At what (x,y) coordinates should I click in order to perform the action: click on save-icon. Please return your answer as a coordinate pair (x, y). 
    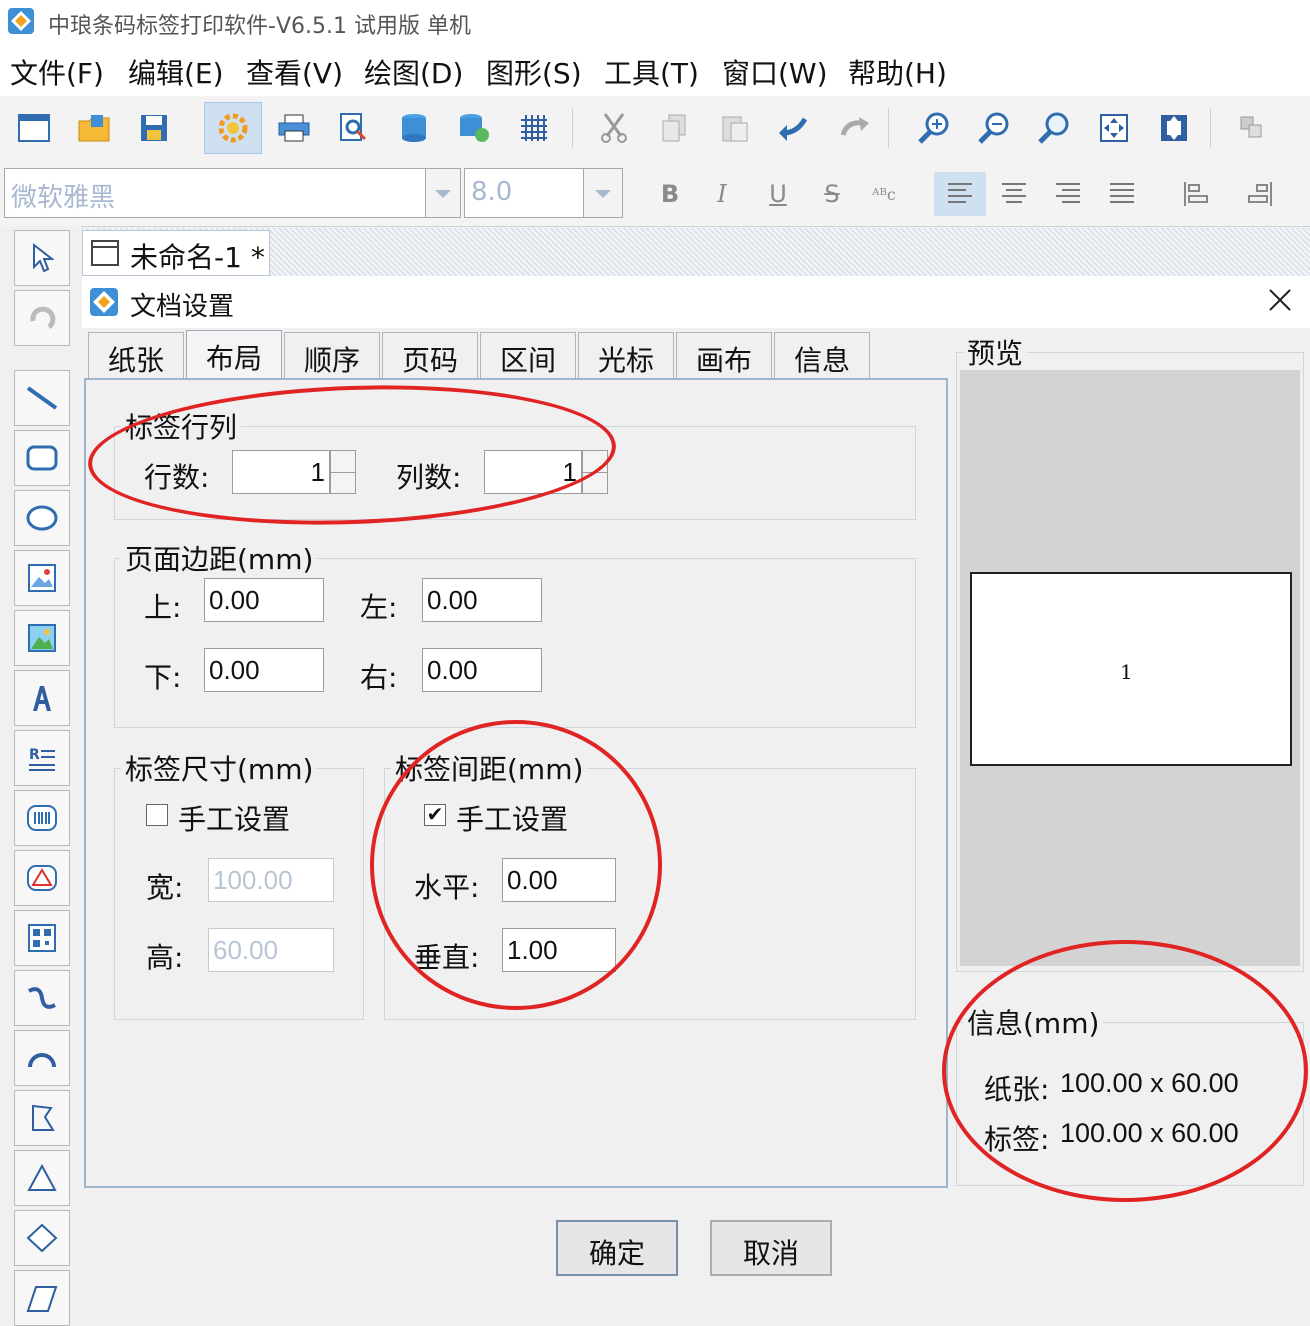
    Looking at the image, I should click on (154, 128).